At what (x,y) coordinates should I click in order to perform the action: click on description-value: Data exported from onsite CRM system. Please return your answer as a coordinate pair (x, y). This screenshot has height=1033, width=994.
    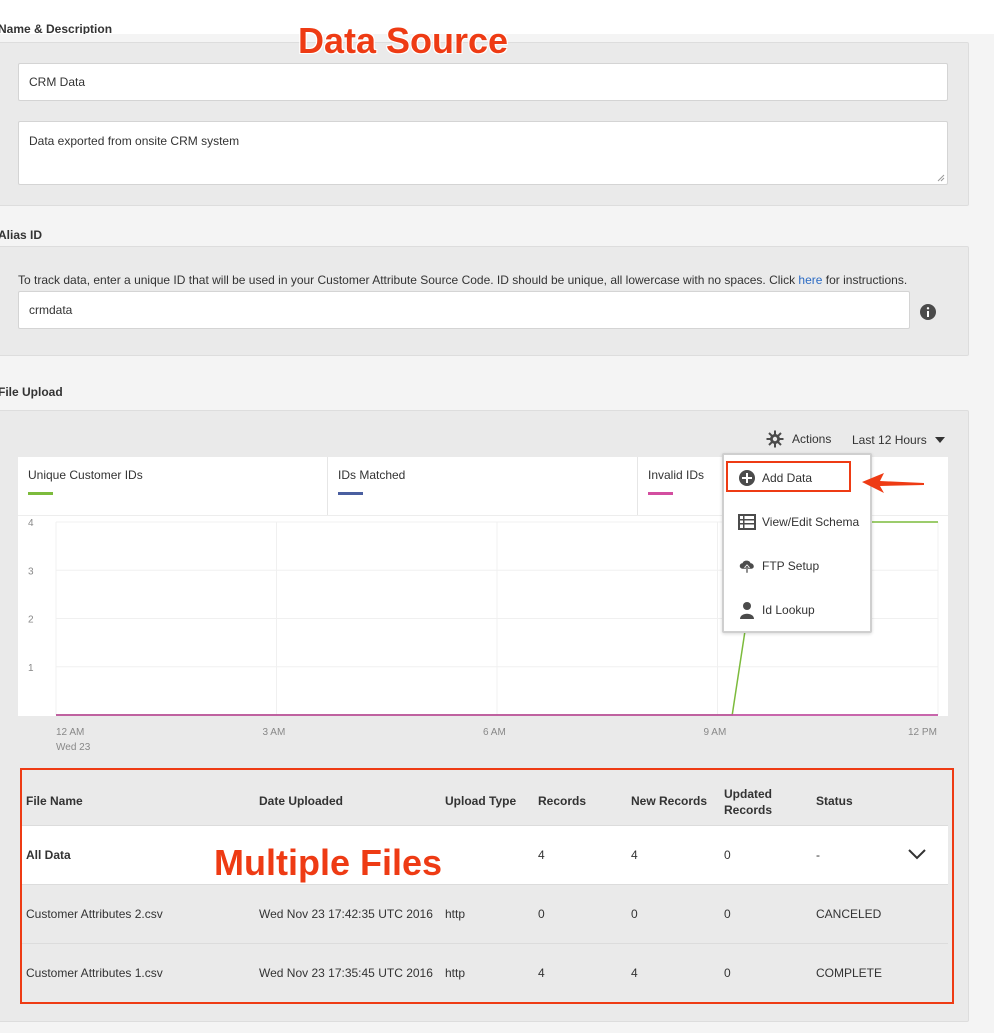
    Looking at the image, I should click on (134, 141).